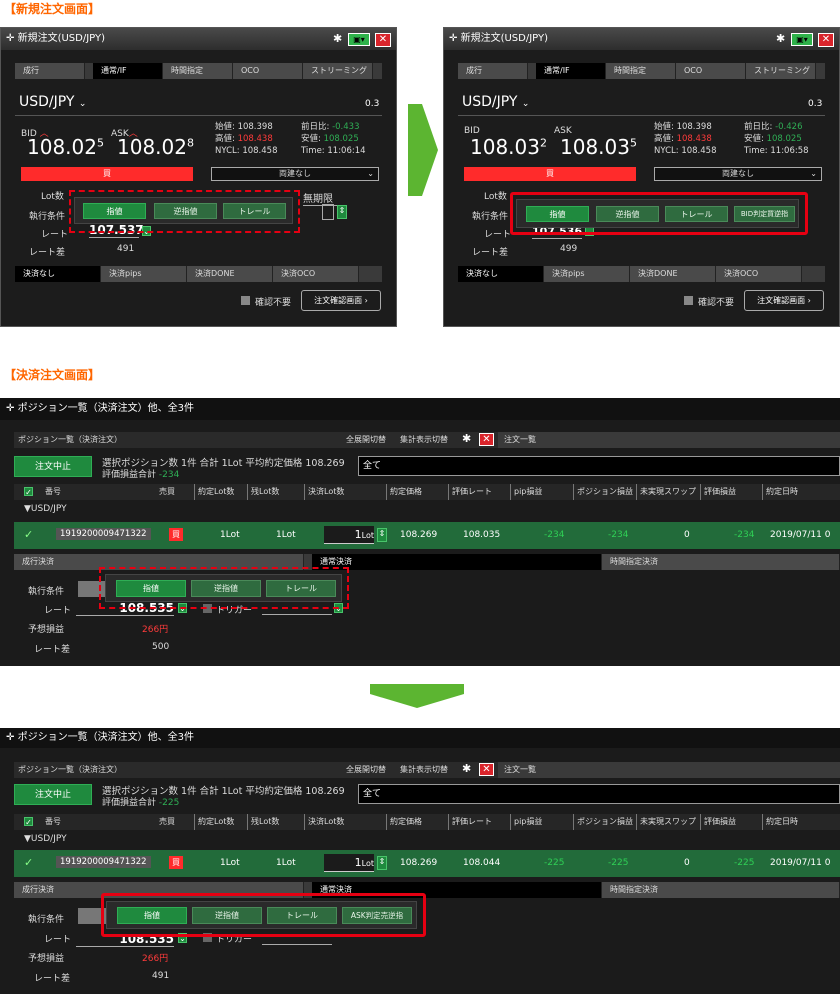 The height and width of the screenshot is (994, 840). What do you see at coordinates (342, 212) in the screenshot?
I see `expiry-stepper: ⇕` at bounding box center [342, 212].